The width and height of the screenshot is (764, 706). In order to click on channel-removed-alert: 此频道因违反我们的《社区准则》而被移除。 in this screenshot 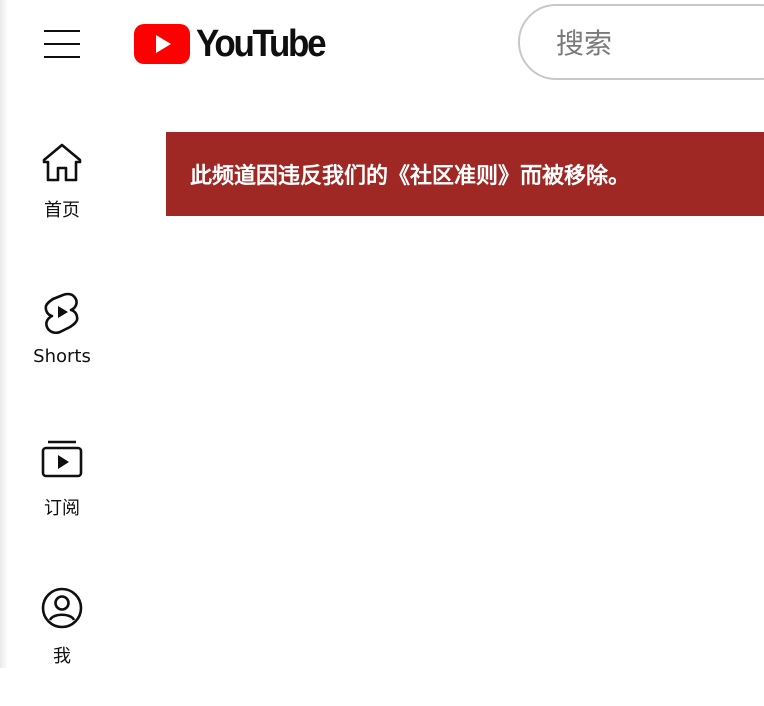, I will do `click(465, 174)`.